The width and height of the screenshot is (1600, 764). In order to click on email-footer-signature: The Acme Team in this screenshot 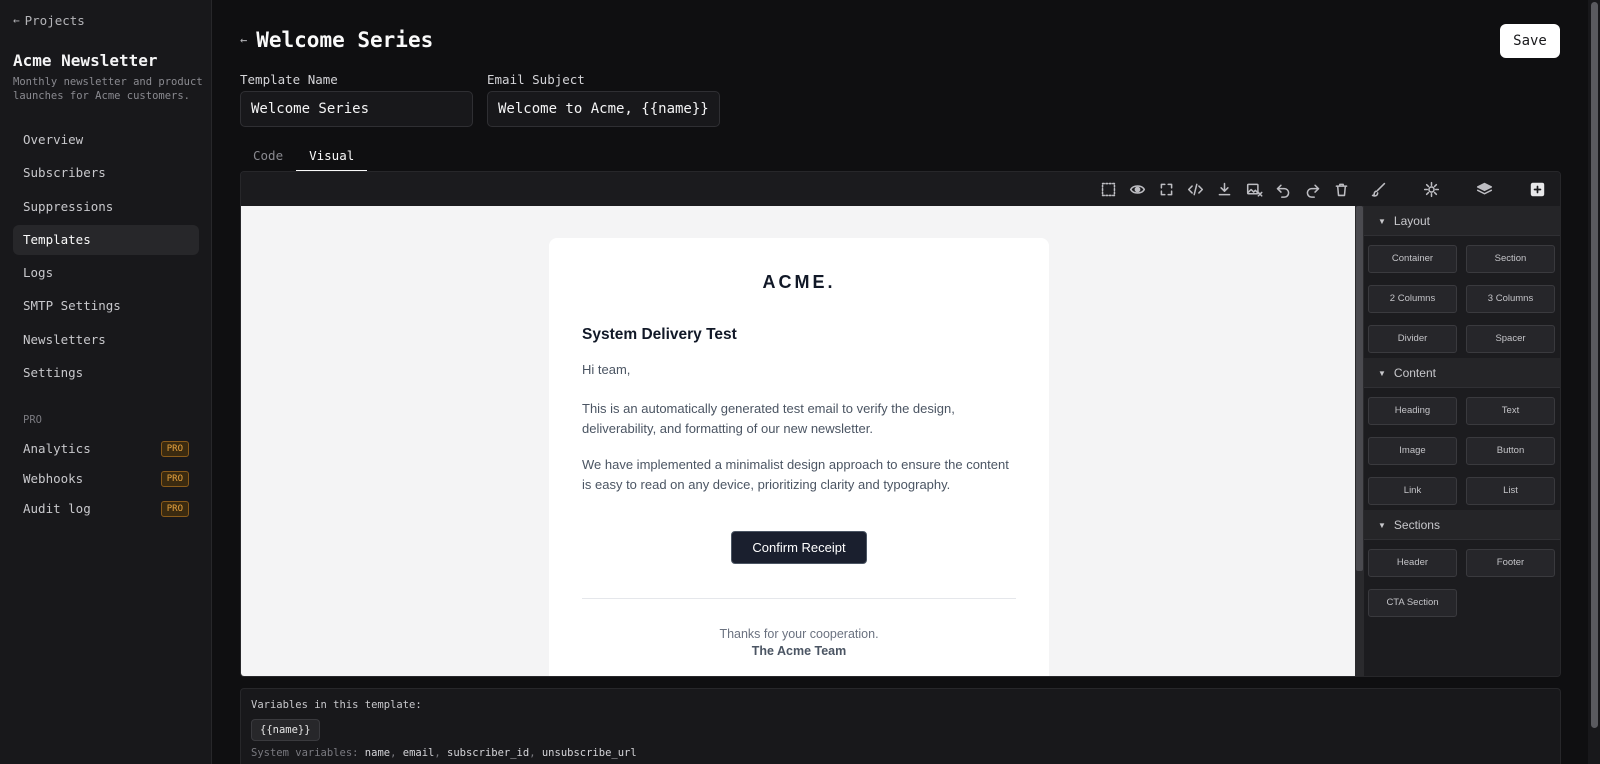, I will do `click(799, 651)`.